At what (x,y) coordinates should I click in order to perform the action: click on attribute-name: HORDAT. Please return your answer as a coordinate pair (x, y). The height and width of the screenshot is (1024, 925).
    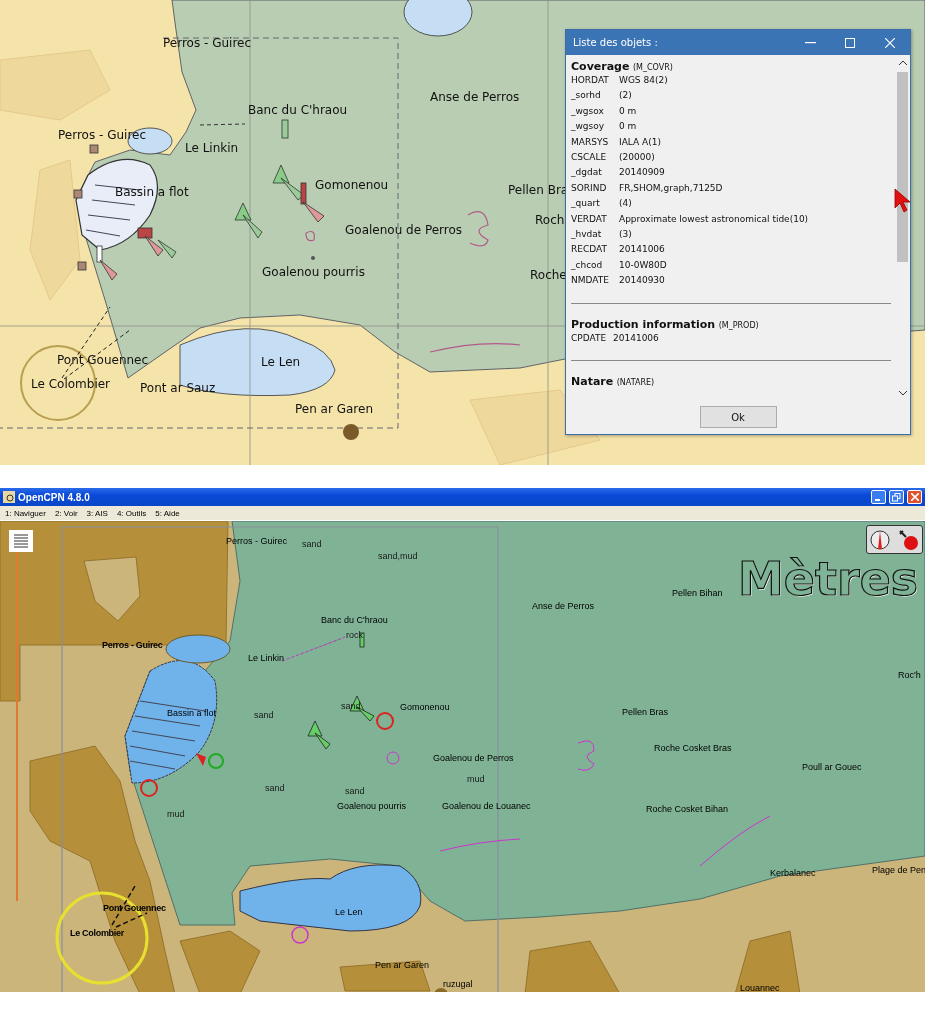
    Looking at the image, I should click on (590, 80).